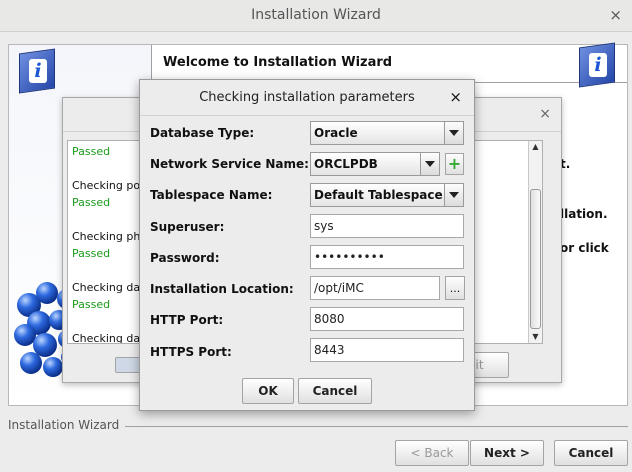 This screenshot has width=632, height=472. Describe the element at coordinates (229, 164) in the screenshot. I see `network-service-label: Network Service Name:` at that location.